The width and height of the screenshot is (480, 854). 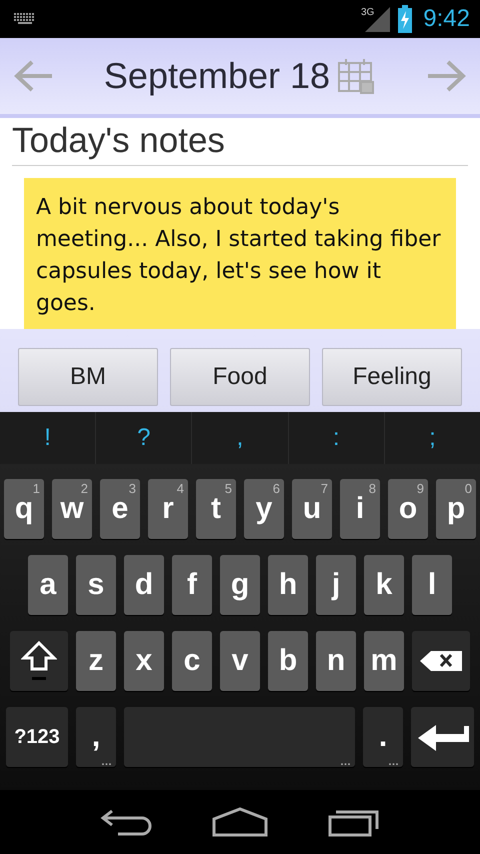 What do you see at coordinates (288, 585) in the screenshot?
I see `letter-key: h` at bounding box center [288, 585].